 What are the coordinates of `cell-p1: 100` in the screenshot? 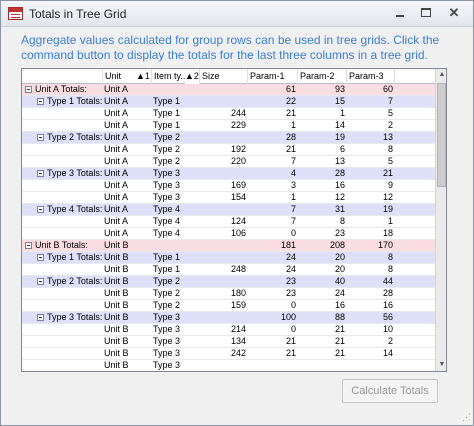 It's located at (288, 317).